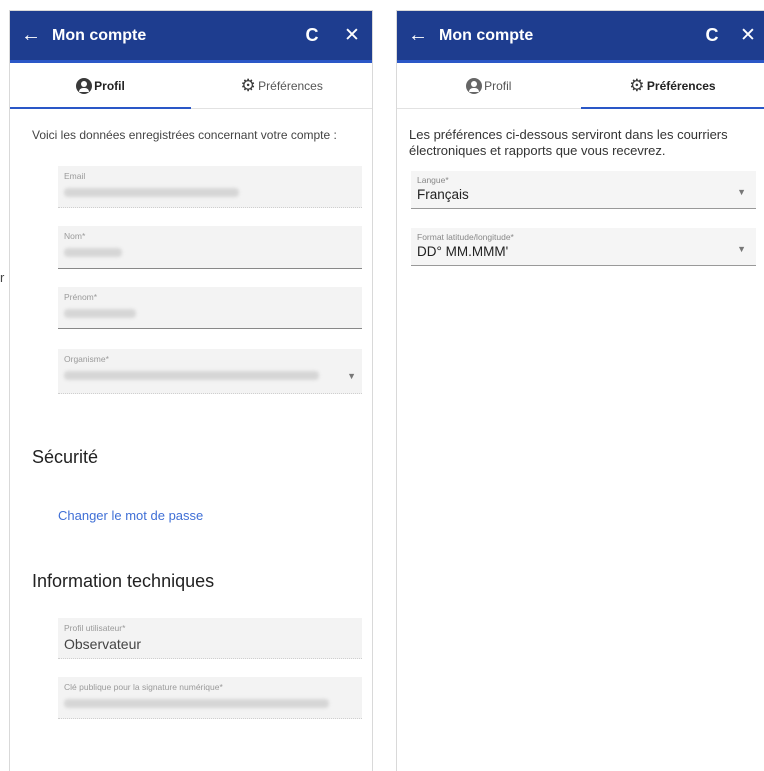  I want to click on field-value: DD° MM.MMM', so click(463, 251).